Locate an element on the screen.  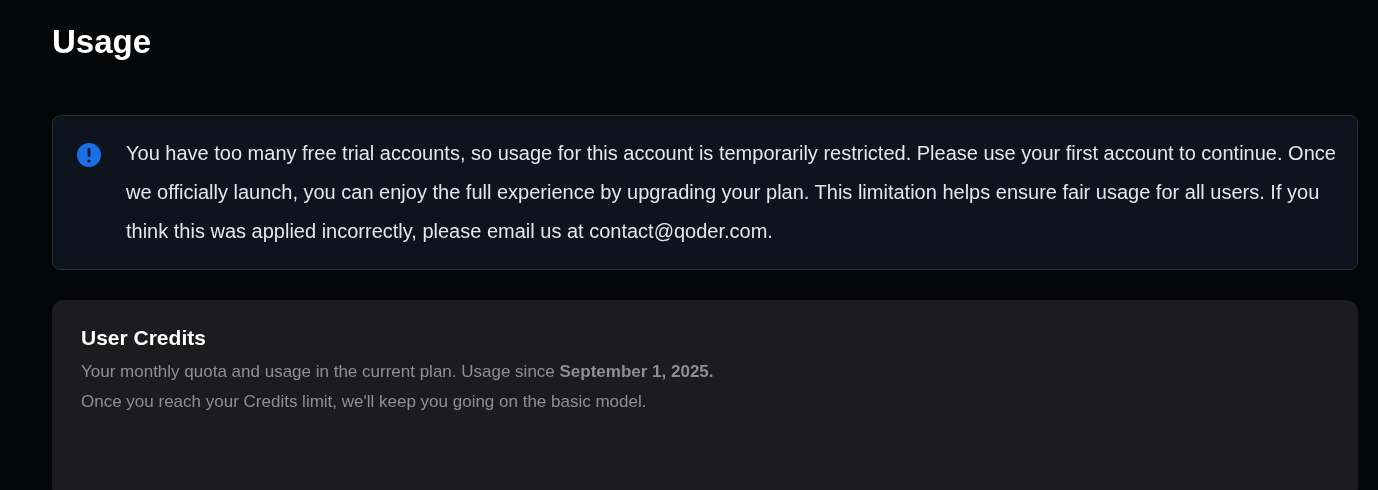
card-description: Once you reach your Credits limit, we'll keep you going on the basic model. is located at coordinates (364, 402).